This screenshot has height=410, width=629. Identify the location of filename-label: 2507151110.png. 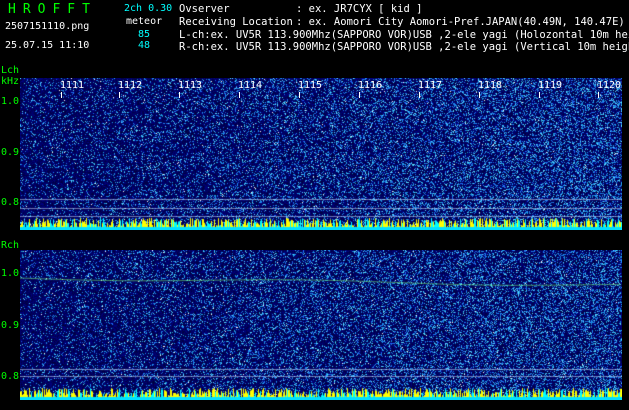
(47, 26).